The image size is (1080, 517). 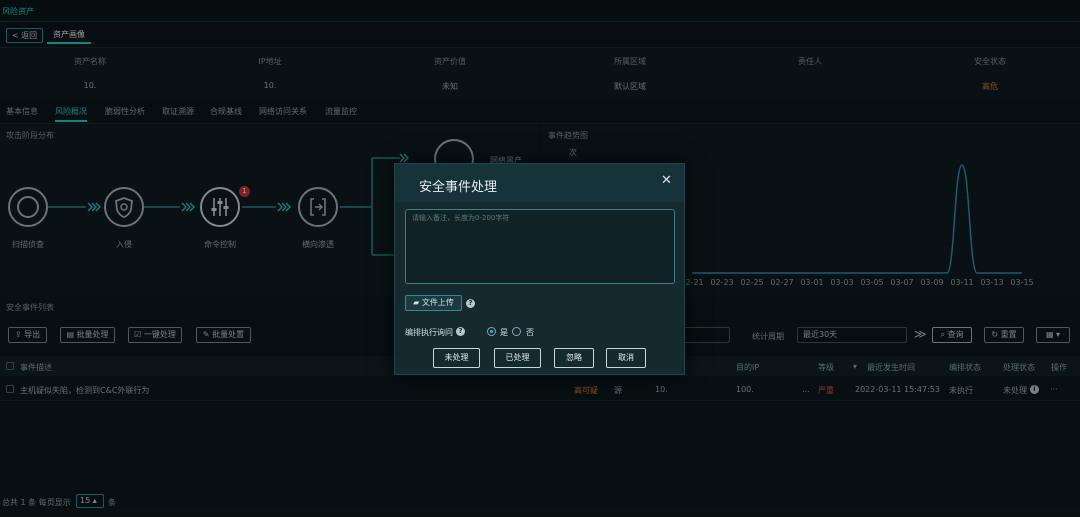 What do you see at coordinates (530, 332) in the screenshot?
I see `radio-no-label: 否` at bounding box center [530, 332].